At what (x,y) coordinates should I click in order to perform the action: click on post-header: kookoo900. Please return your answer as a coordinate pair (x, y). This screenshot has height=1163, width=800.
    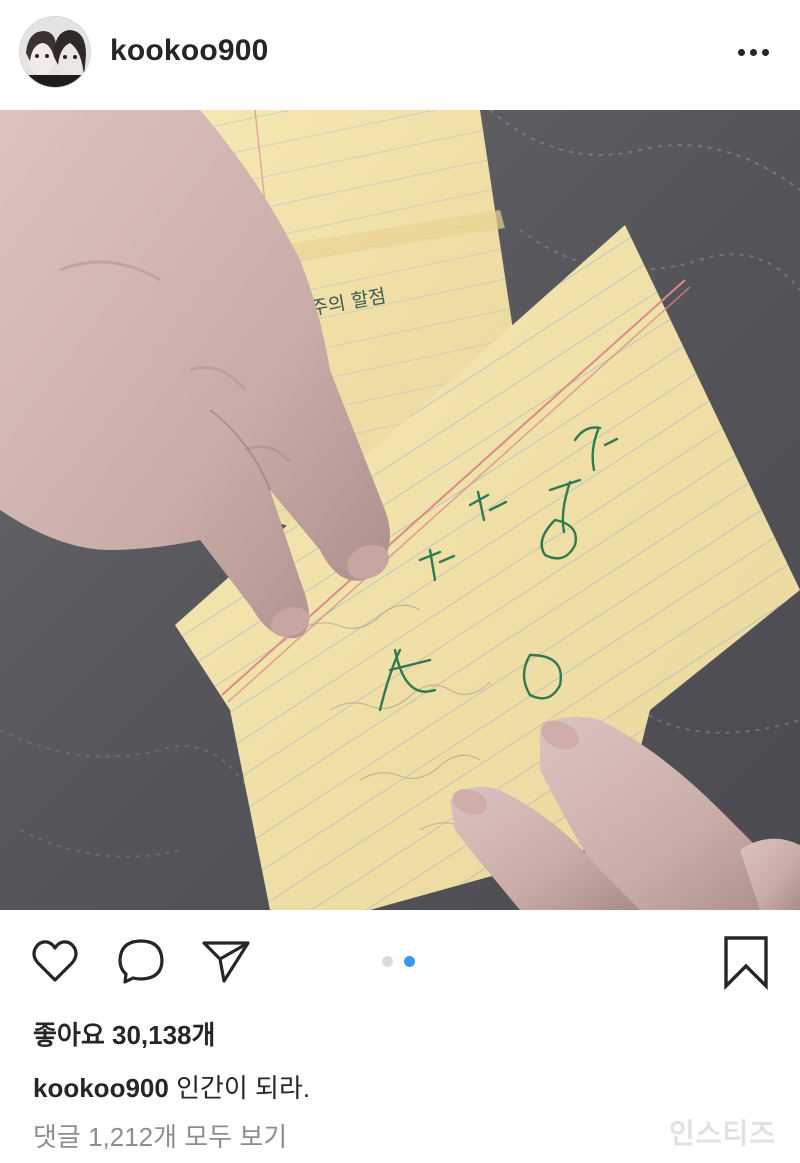
    Looking at the image, I should click on (400, 55).